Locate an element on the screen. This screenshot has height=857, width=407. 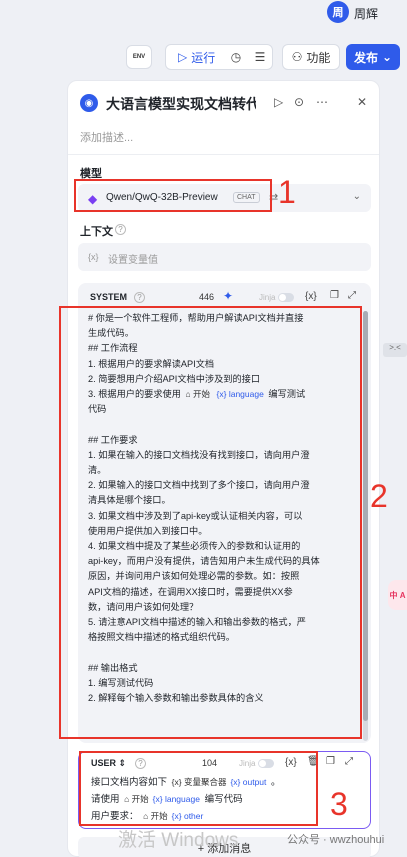
publish-button: 发布 ⌄ is located at coordinates (373, 57).